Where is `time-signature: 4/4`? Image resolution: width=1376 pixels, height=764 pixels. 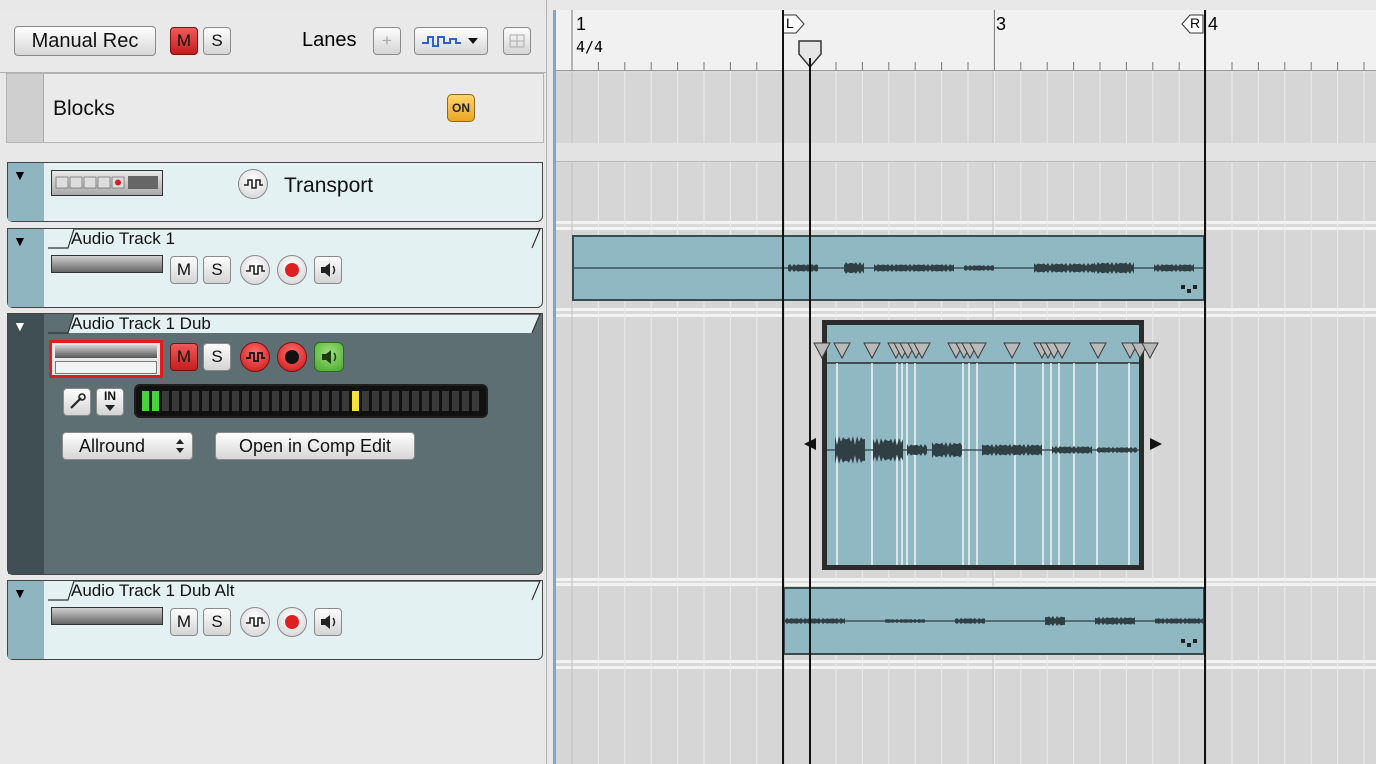 time-signature: 4/4 is located at coordinates (590, 47).